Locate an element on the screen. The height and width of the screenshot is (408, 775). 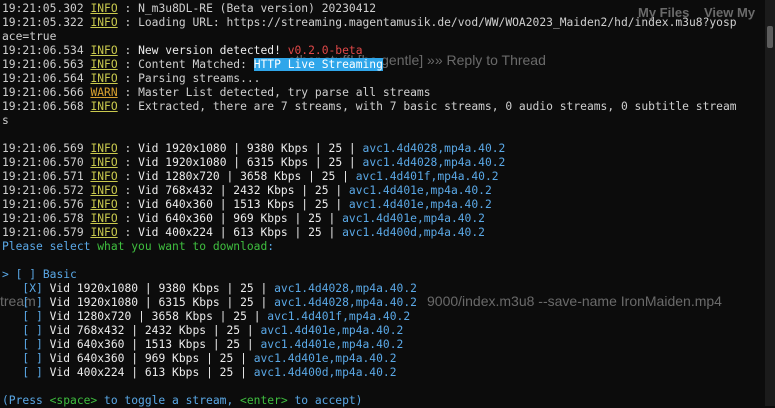
stream-info: | 969 Kbps | 25 | is located at coordinates (277, 218).